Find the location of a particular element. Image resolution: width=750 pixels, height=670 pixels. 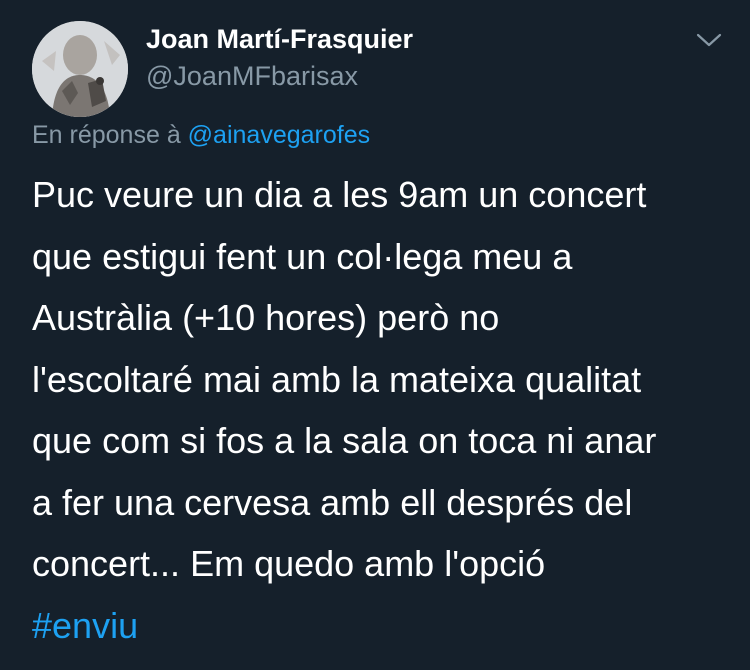

tweet-text-line: que estigui fent un col·lega meu a is located at coordinates (302, 256).